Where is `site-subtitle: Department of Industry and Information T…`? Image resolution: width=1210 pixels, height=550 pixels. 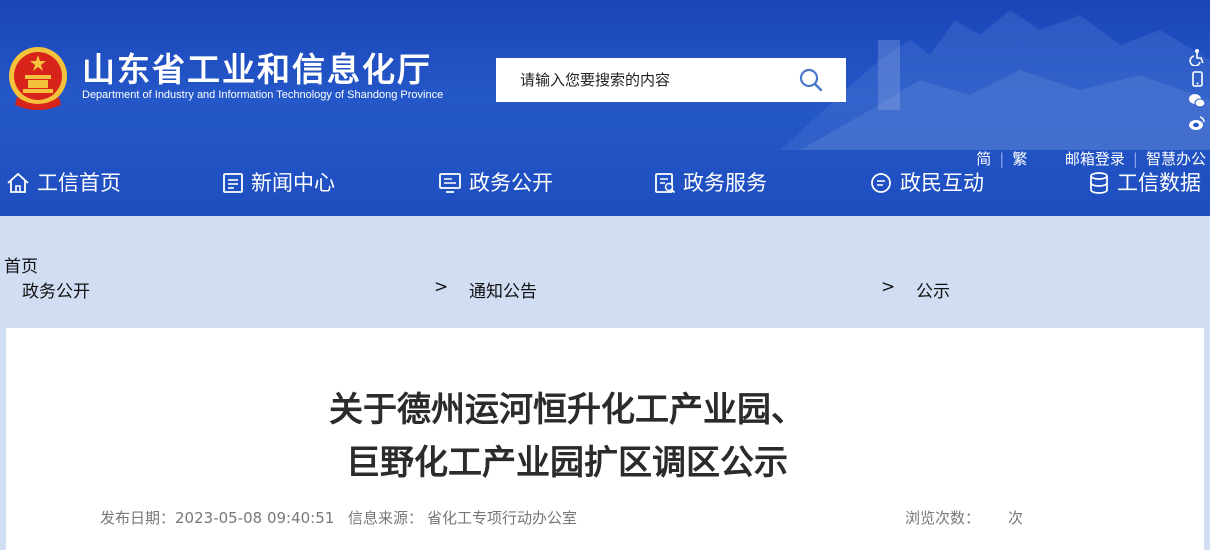
site-subtitle: Department of Industry and Information T… is located at coordinates (263, 95).